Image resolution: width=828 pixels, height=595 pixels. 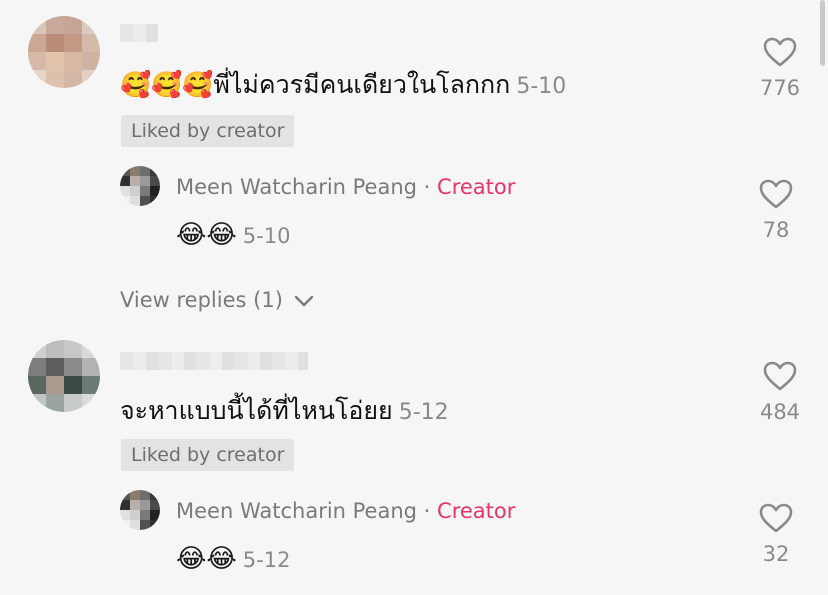 I want to click on reply-text: 😂😂 5-10, so click(x=233, y=235).